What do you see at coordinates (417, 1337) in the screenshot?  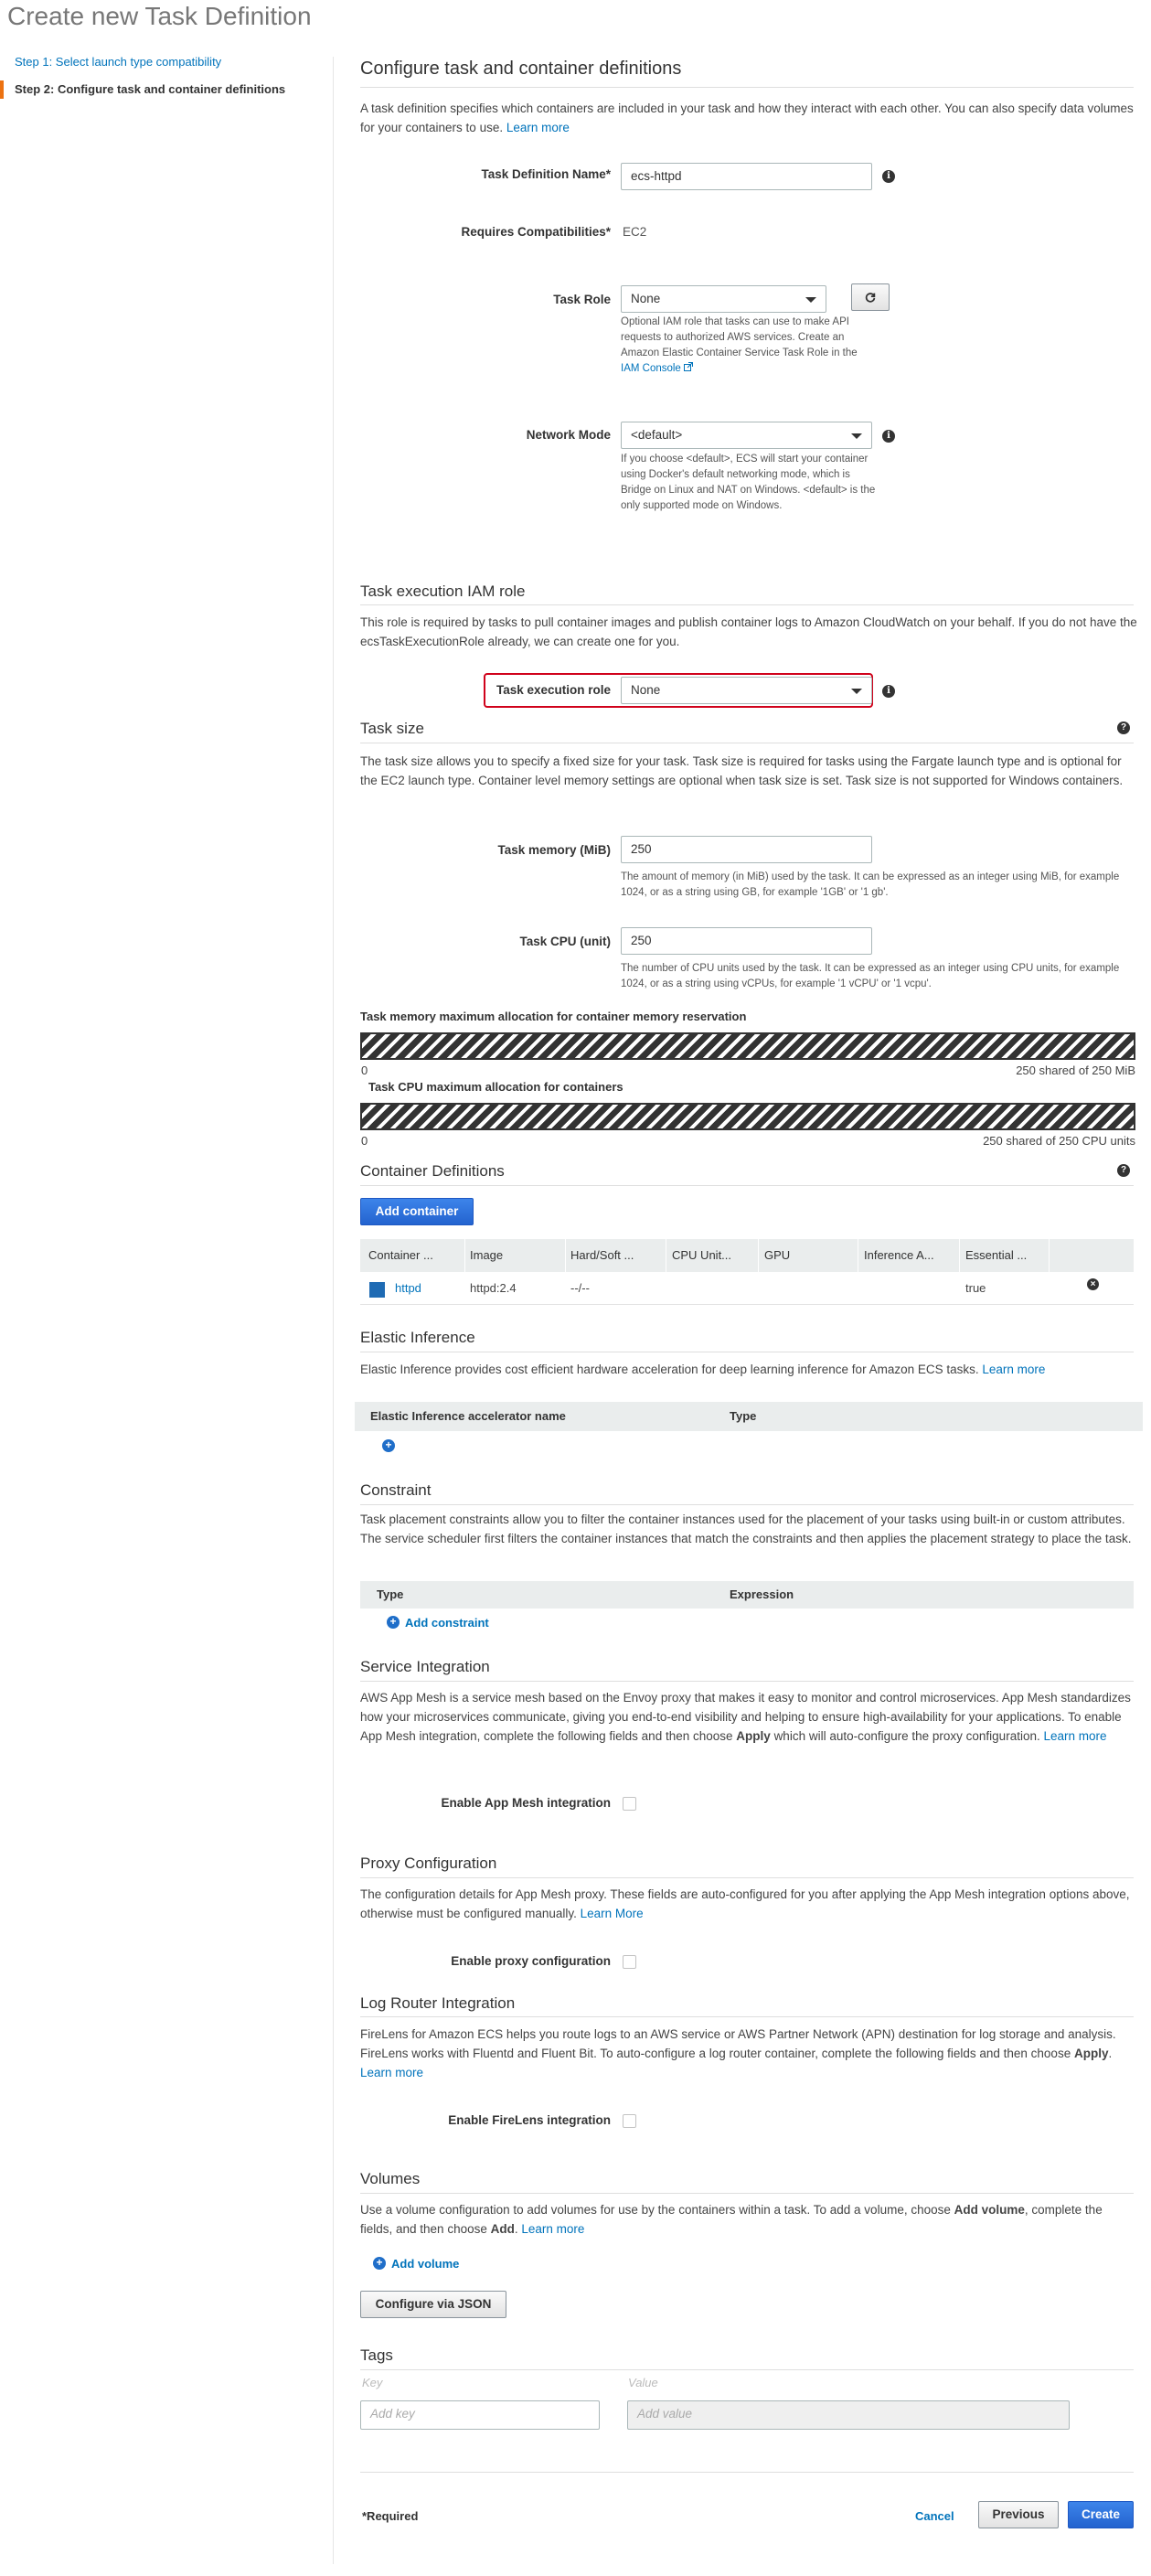 I see `section-heading-elastic-inference: Elastic Inference` at bounding box center [417, 1337].